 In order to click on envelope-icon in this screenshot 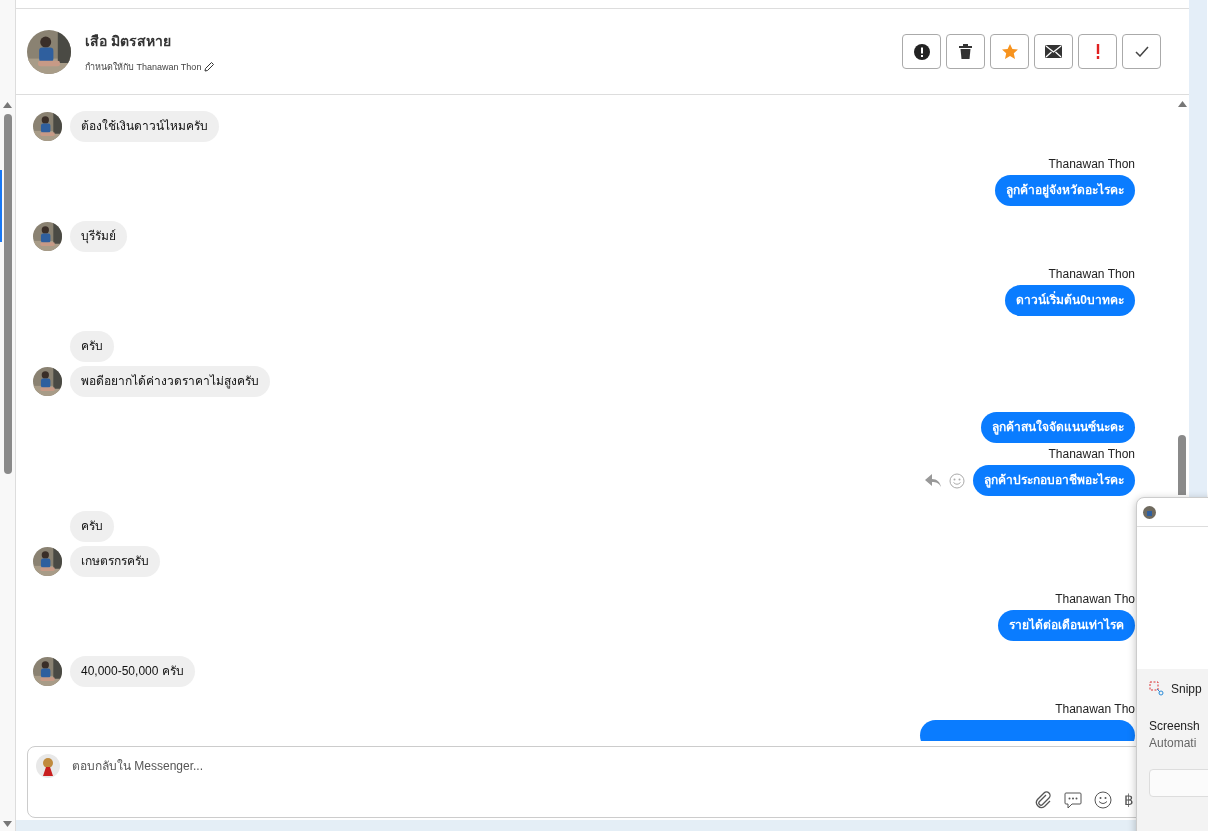, I will do `click(1053, 51)`.